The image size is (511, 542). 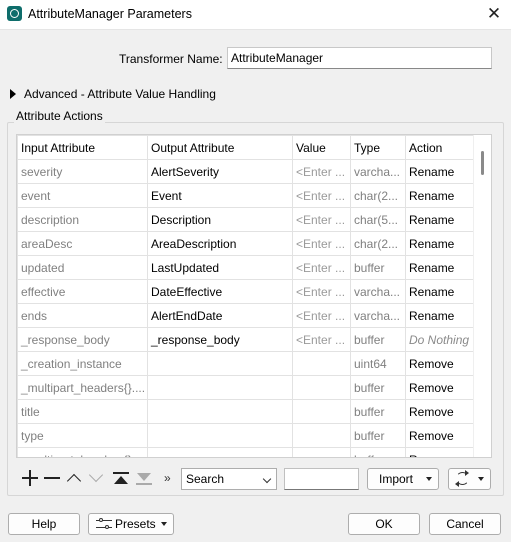 What do you see at coordinates (378, 147) in the screenshot?
I see `column-header-type: Type` at bounding box center [378, 147].